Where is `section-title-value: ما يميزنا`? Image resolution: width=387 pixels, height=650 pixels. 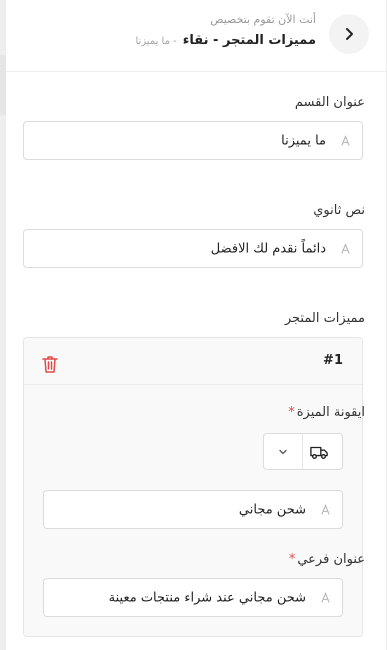
section-title-value: ما يميزنا is located at coordinates (303, 140).